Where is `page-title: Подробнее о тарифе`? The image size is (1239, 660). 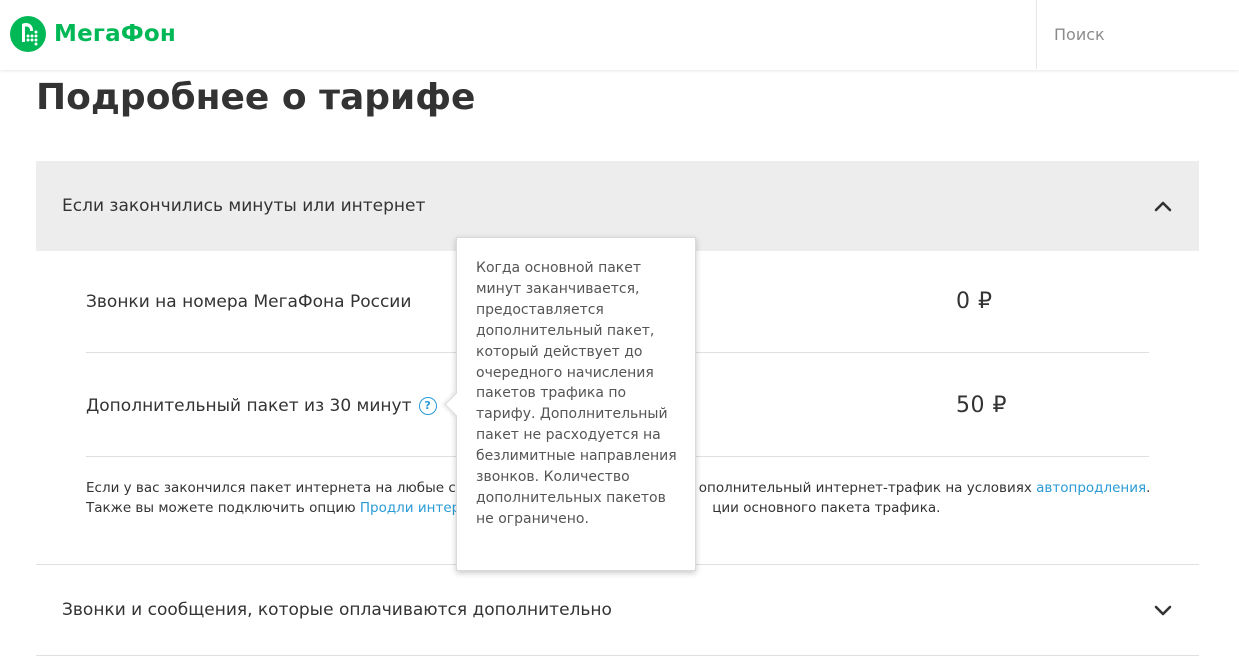
page-title: Подробнее о тарифе is located at coordinates (256, 97).